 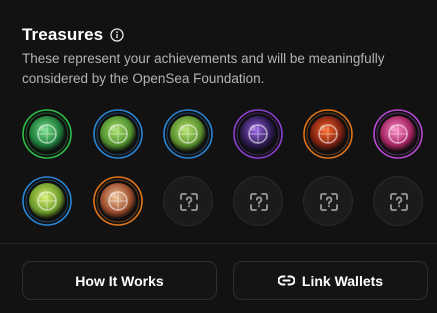 What do you see at coordinates (63, 34) in the screenshot?
I see `section-title: Treasures` at bounding box center [63, 34].